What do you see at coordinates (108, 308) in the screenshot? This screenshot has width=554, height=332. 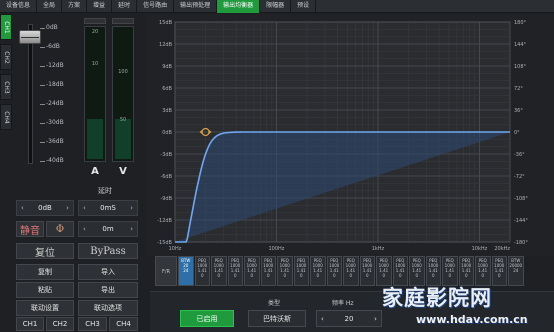 I see `link-options-button: 联动选项` at bounding box center [108, 308].